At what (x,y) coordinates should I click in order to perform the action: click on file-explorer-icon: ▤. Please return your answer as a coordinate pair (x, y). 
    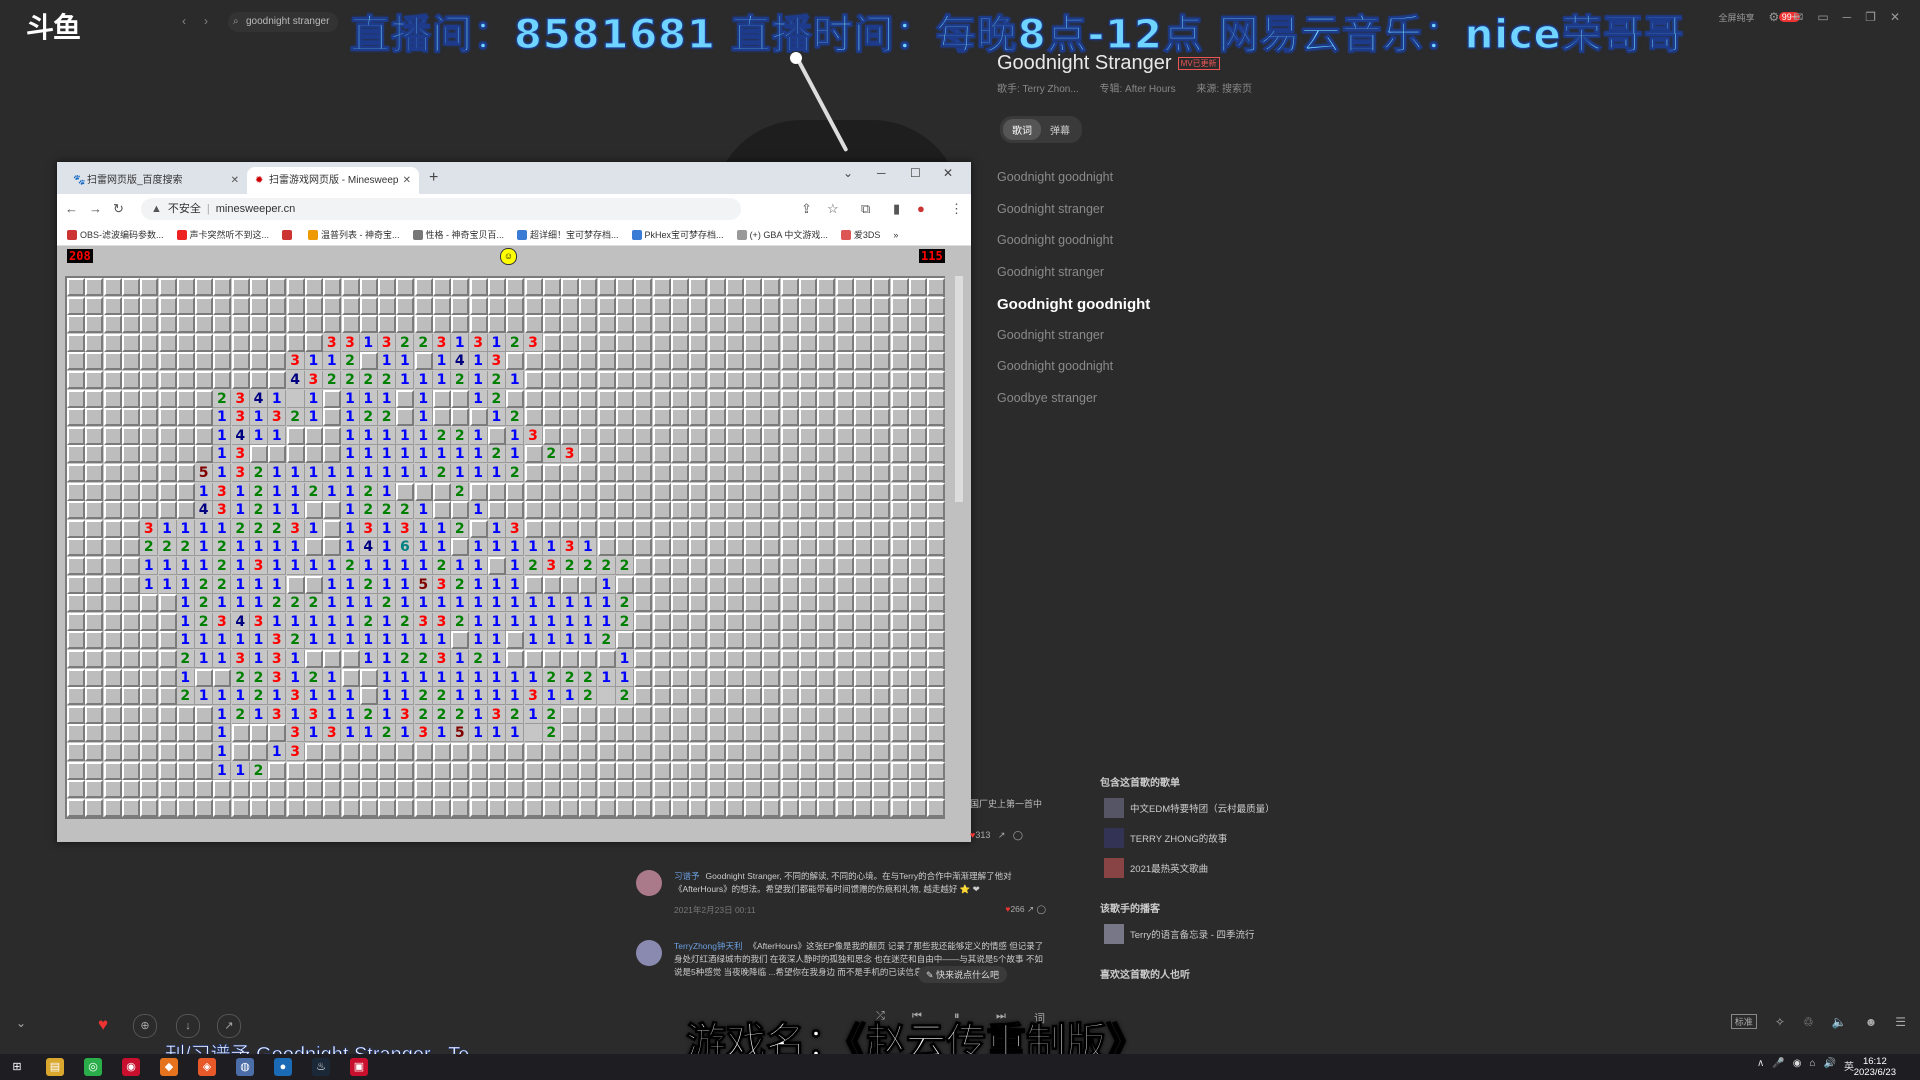
    Looking at the image, I should click on (55, 1067).